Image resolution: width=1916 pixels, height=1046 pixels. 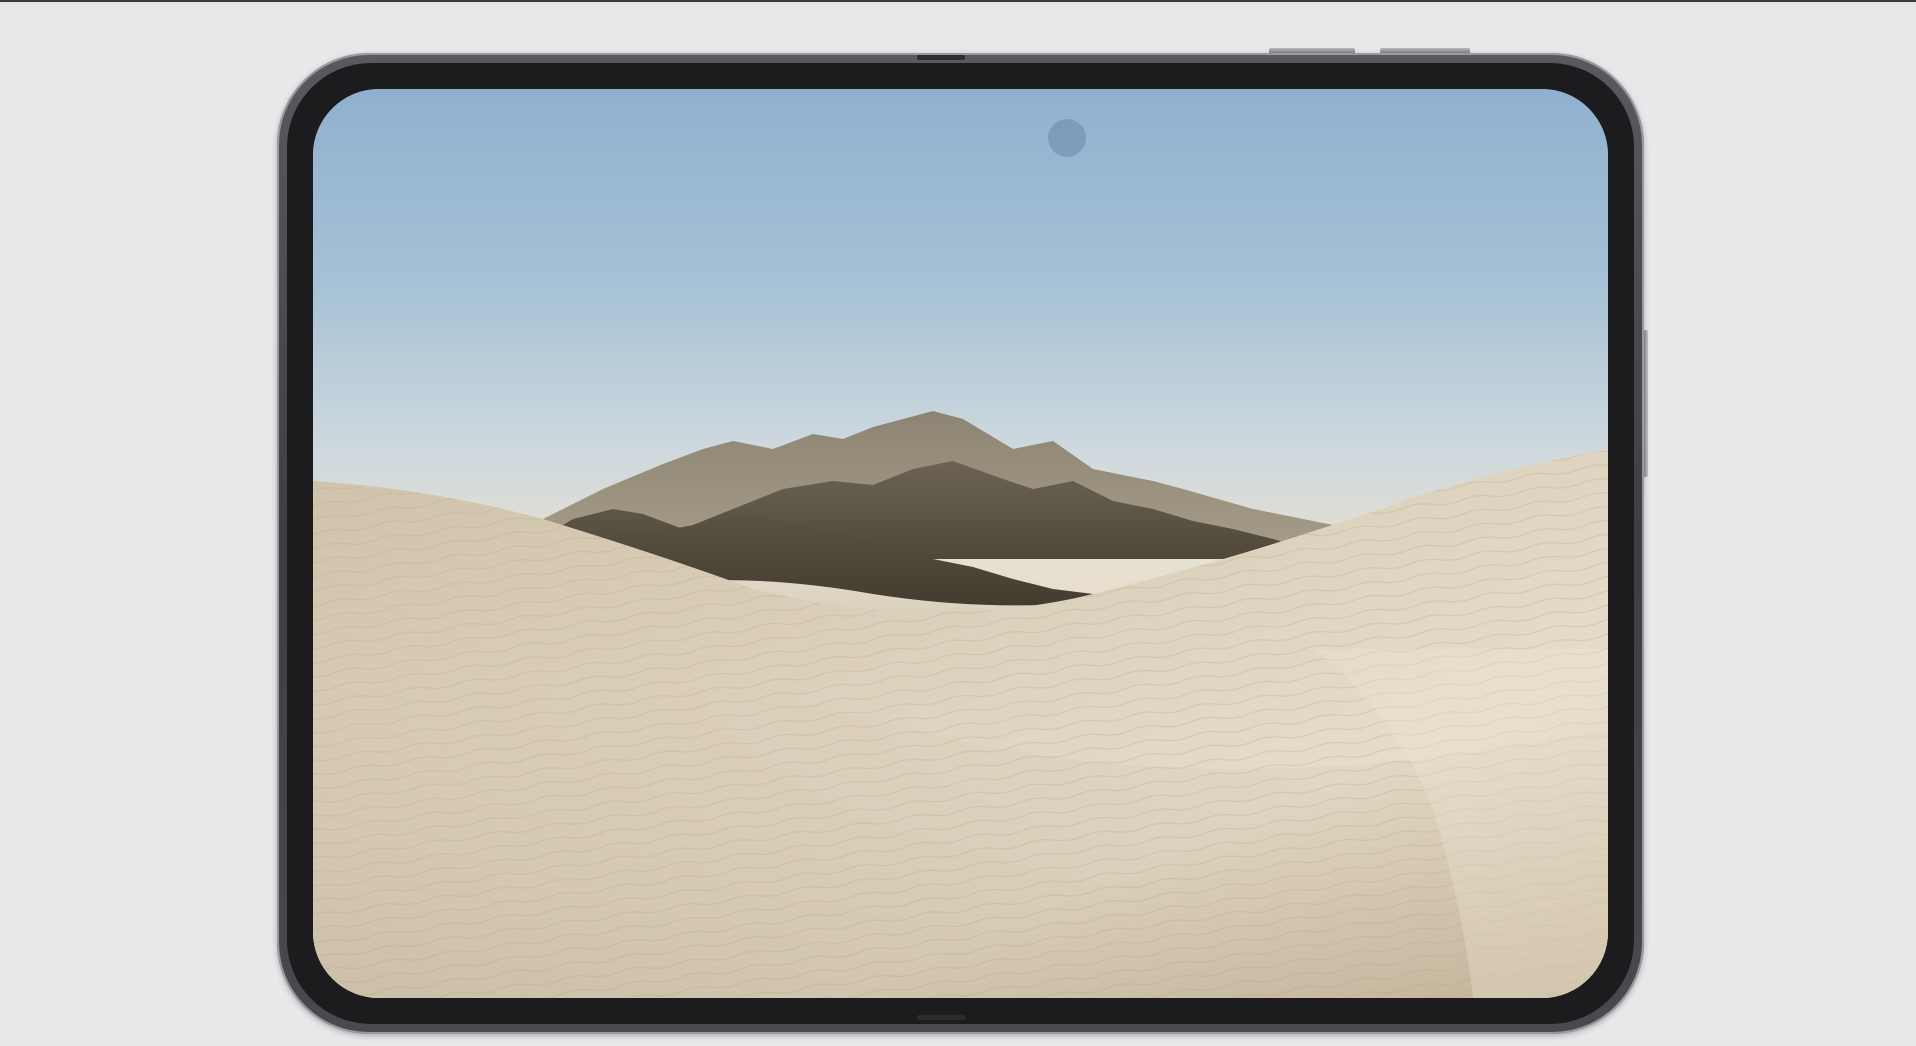 What do you see at coordinates (941, 57) in the screenshot?
I see `hinge-top` at bounding box center [941, 57].